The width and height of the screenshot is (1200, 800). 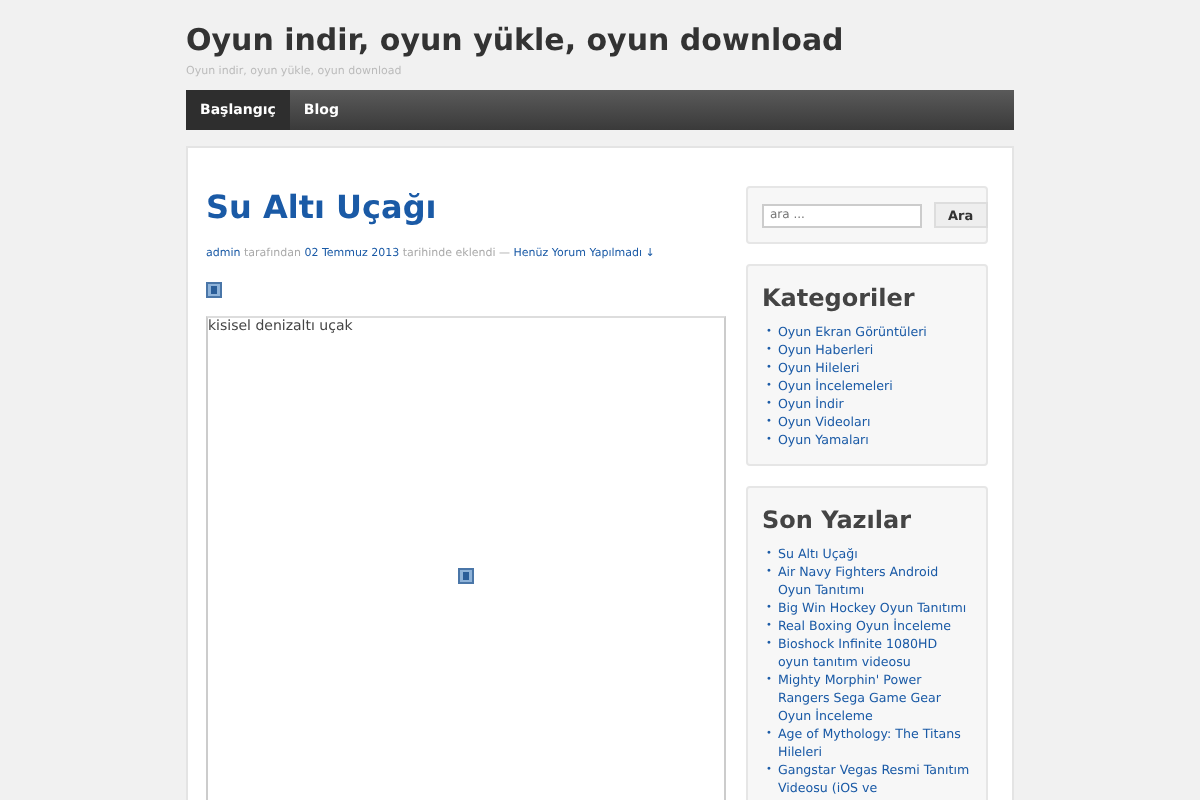 What do you see at coordinates (838, 520) in the screenshot?
I see `widget-title: Son Yazılar` at bounding box center [838, 520].